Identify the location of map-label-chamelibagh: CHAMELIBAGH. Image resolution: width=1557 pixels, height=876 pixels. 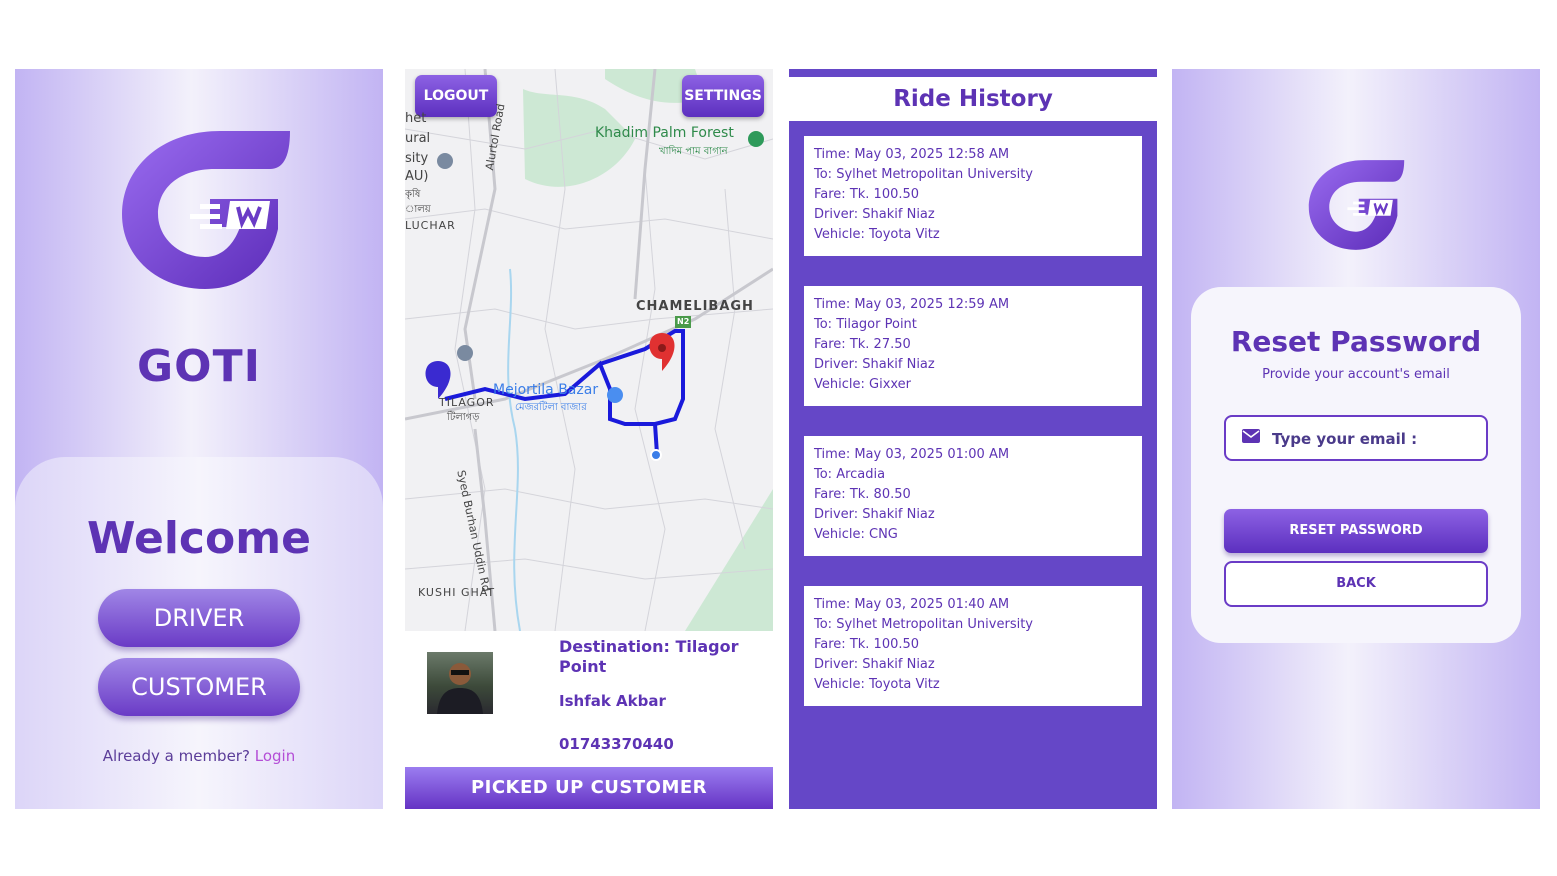
(695, 306).